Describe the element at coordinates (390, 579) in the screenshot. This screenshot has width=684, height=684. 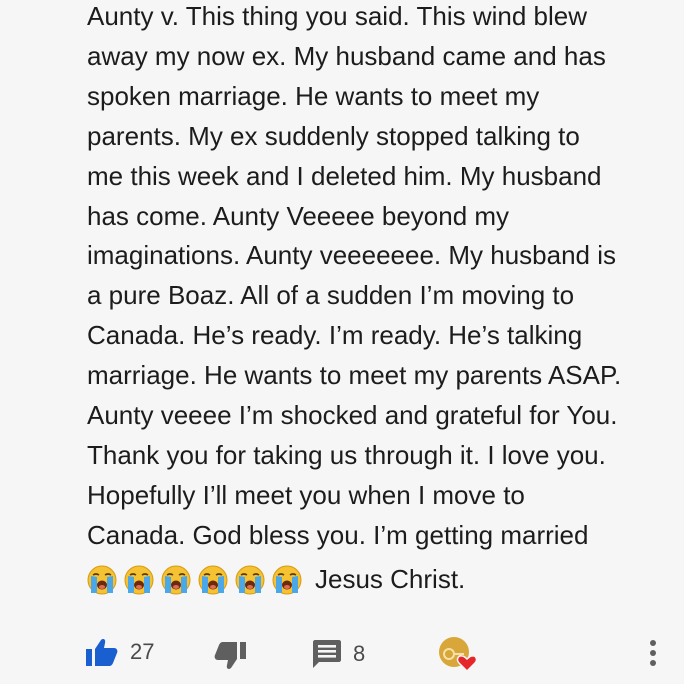
I see `comment-closing-text: Jesus Christ.` at that location.